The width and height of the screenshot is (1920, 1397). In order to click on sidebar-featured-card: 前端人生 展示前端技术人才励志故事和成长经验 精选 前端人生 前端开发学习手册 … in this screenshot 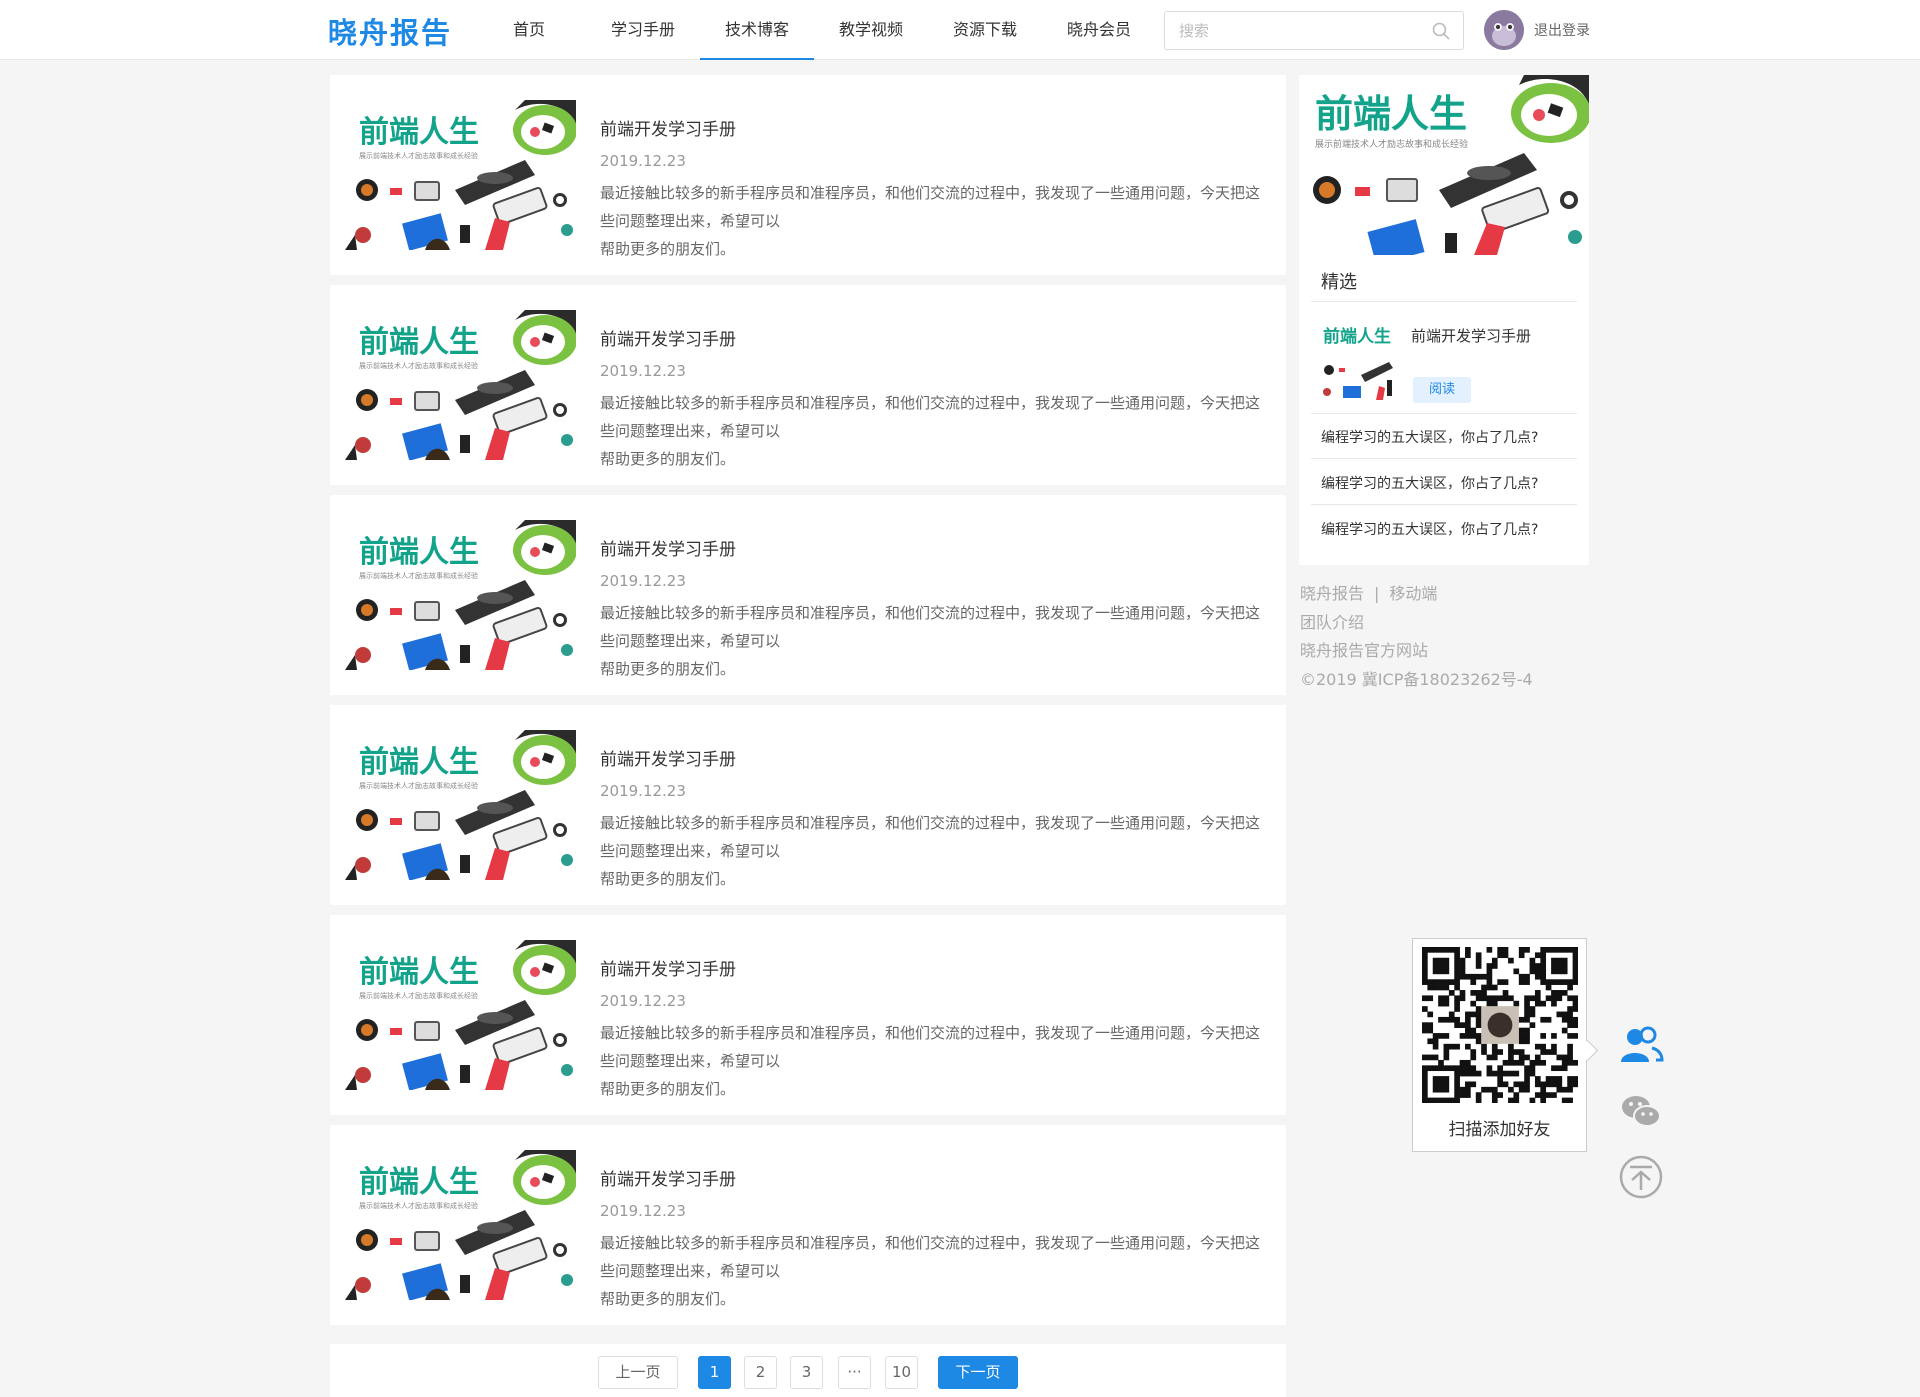, I will do `click(1445, 320)`.